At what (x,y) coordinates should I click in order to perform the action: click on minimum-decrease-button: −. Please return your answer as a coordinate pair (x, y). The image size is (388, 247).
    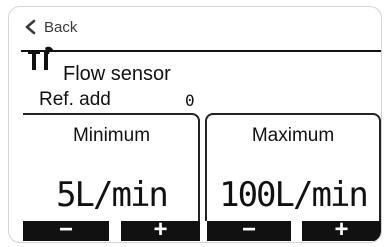
    Looking at the image, I should click on (66, 229).